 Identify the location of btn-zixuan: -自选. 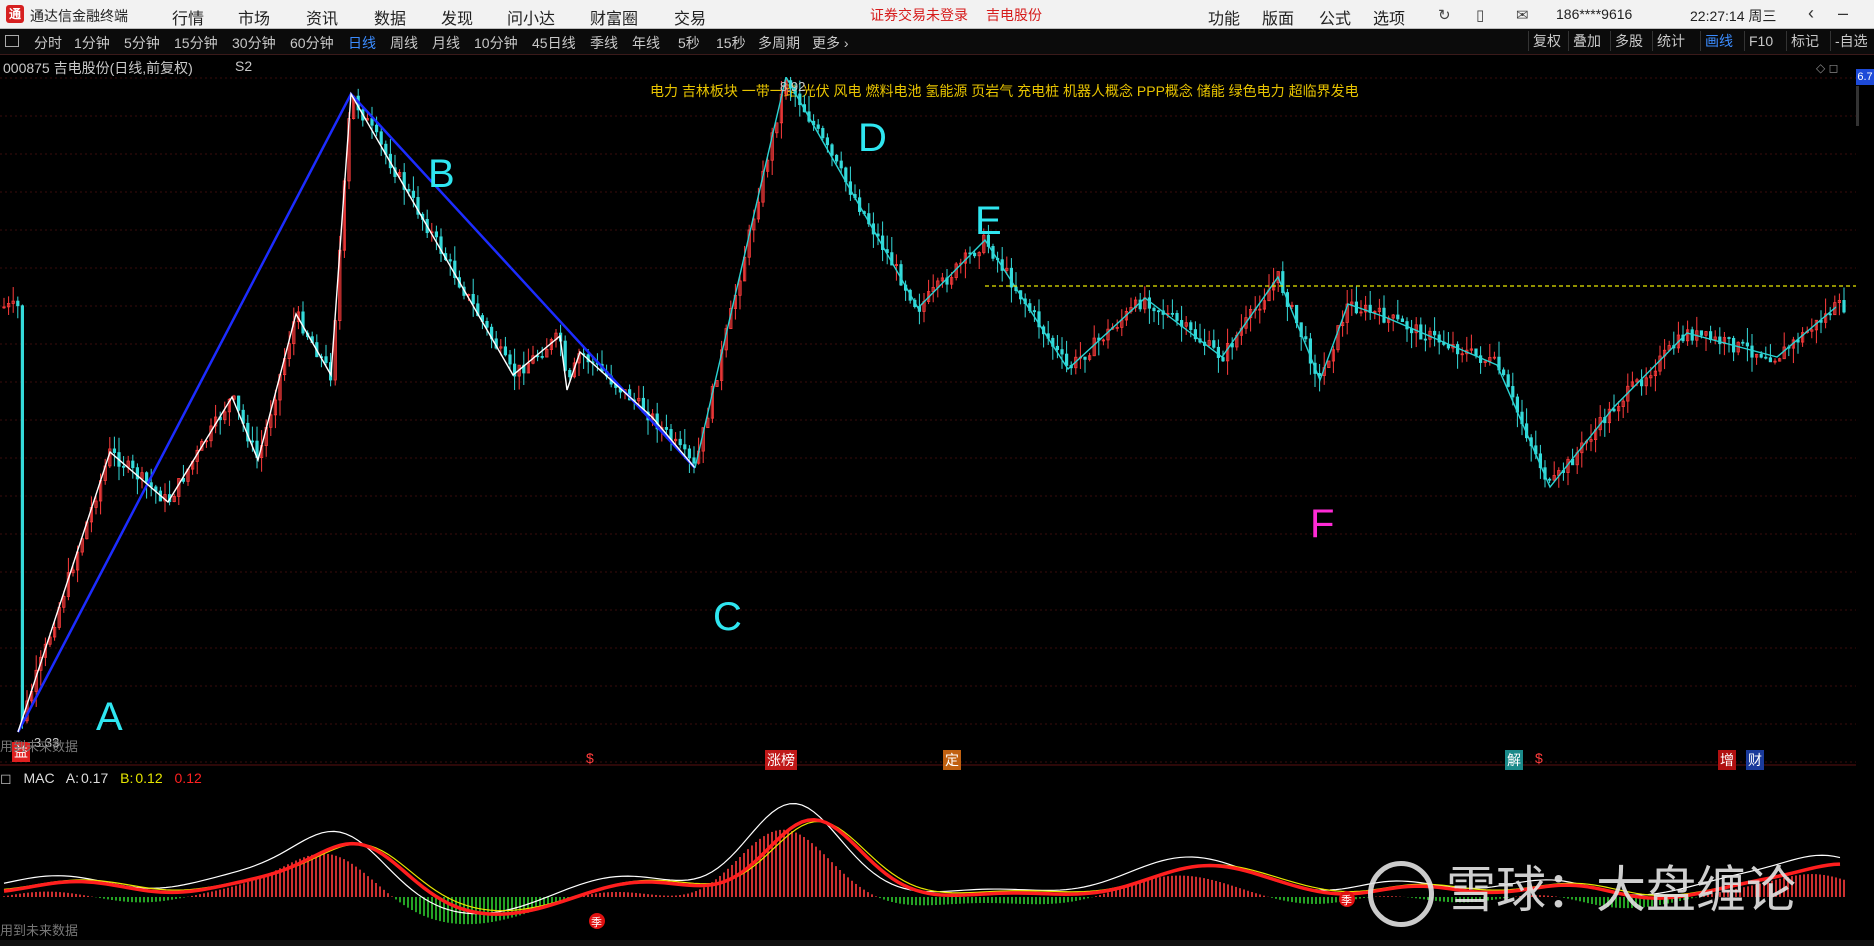
(1851, 41).